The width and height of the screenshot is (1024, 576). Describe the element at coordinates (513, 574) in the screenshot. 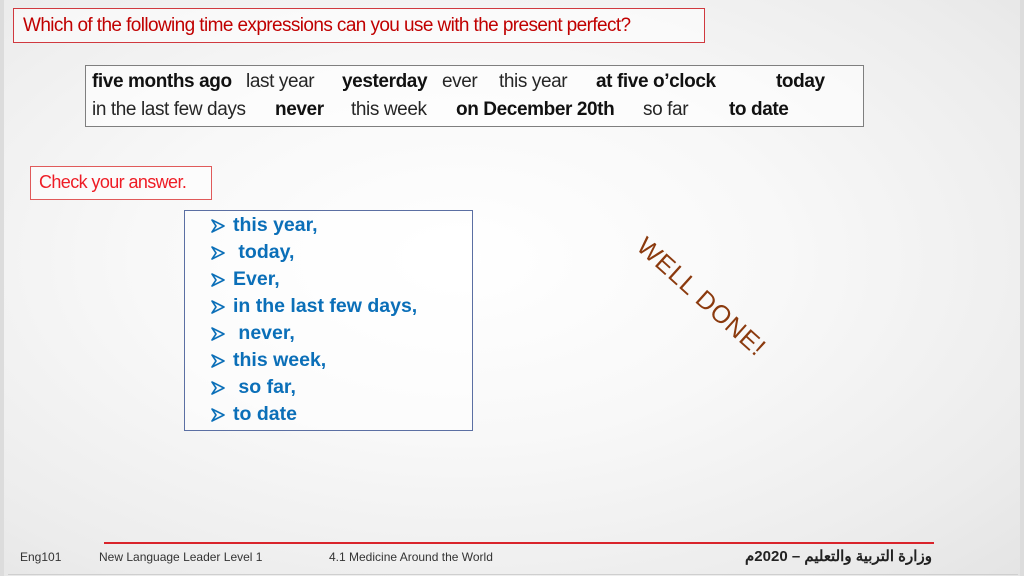

I see `footer-bottom-border` at that location.